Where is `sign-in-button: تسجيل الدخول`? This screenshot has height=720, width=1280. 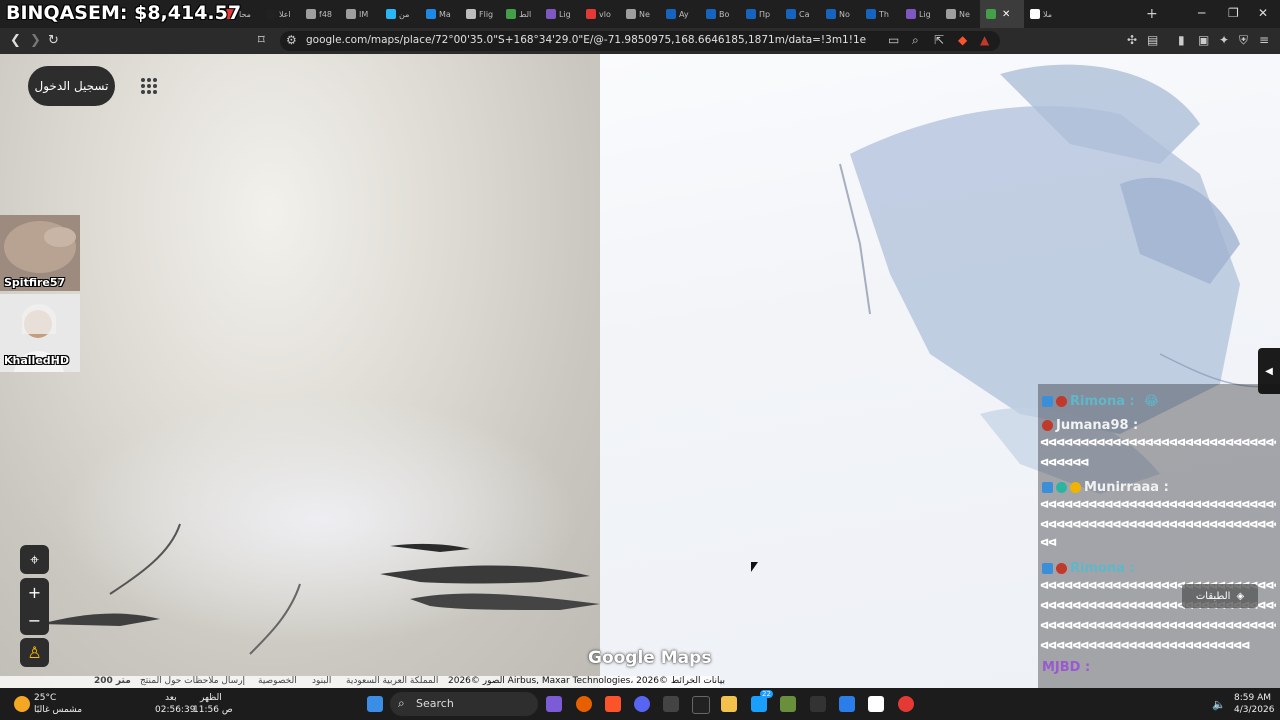
sign-in-button: تسجيل الدخول is located at coordinates (71, 86).